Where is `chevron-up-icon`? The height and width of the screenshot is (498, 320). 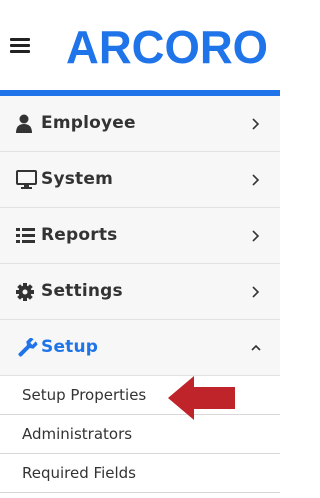 chevron-up-icon is located at coordinates (256, 347).